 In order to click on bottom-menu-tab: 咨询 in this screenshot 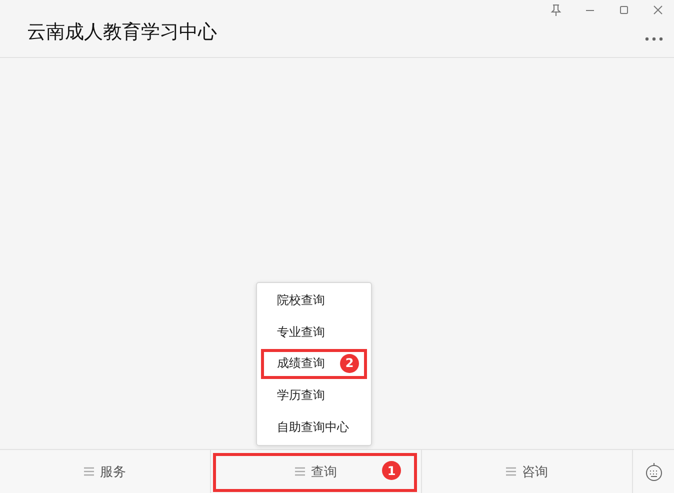, I will do `click(527, 471)`.